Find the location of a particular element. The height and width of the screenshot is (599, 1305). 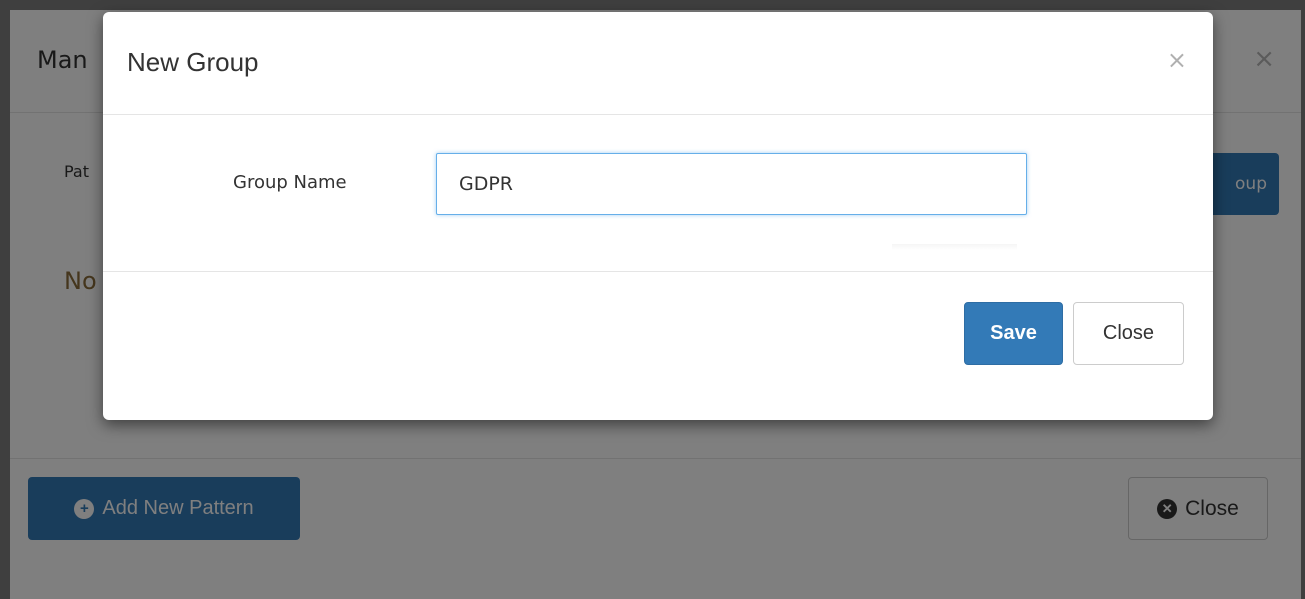

form-shadow-strip is located at coordinates (954, 247).